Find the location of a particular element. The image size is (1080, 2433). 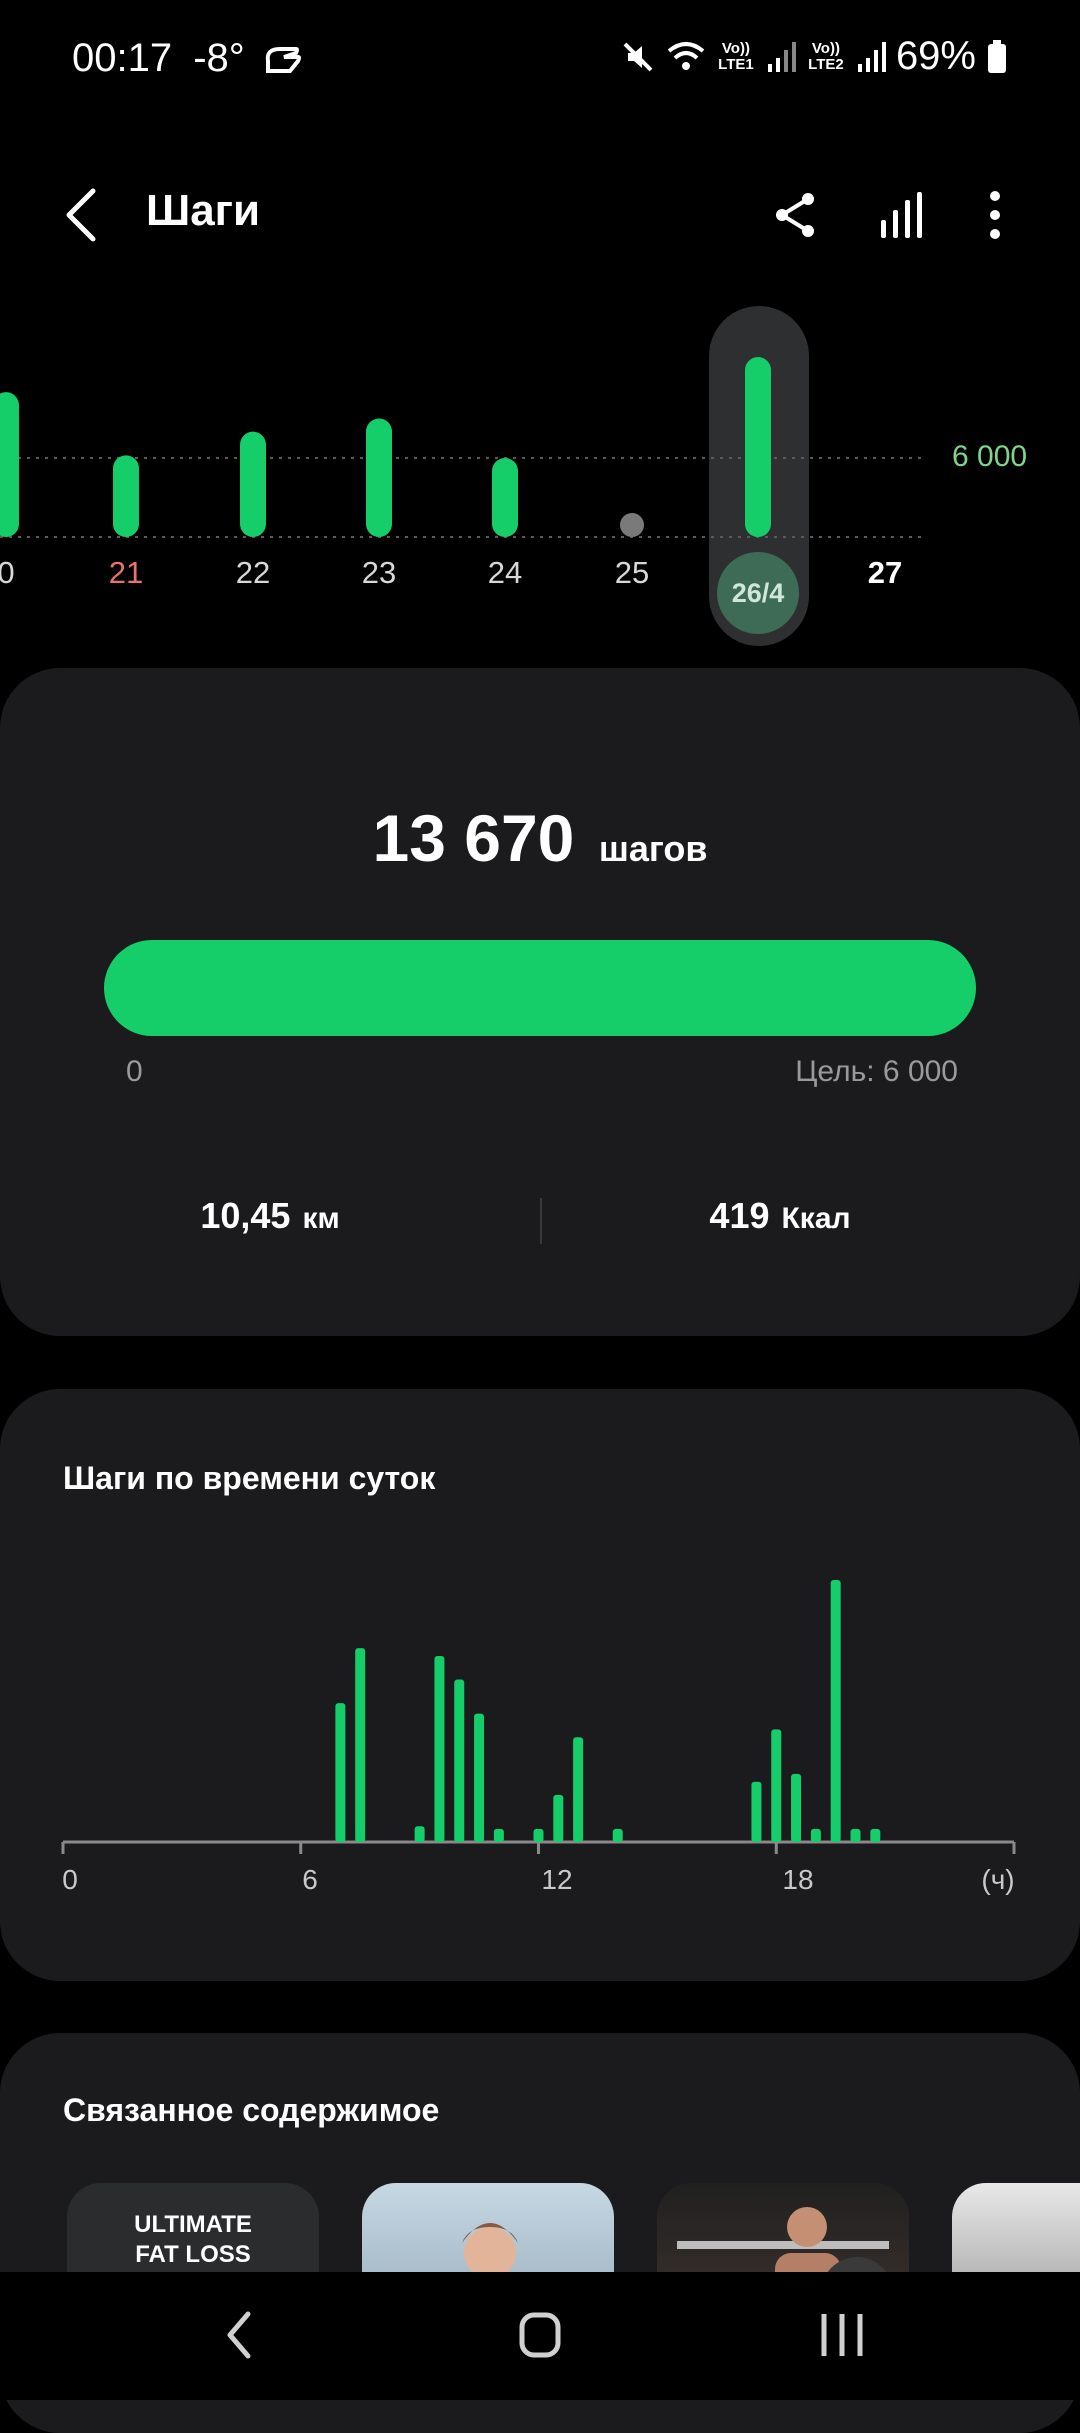

week-bar-empty is located at coordinates (632, 525).